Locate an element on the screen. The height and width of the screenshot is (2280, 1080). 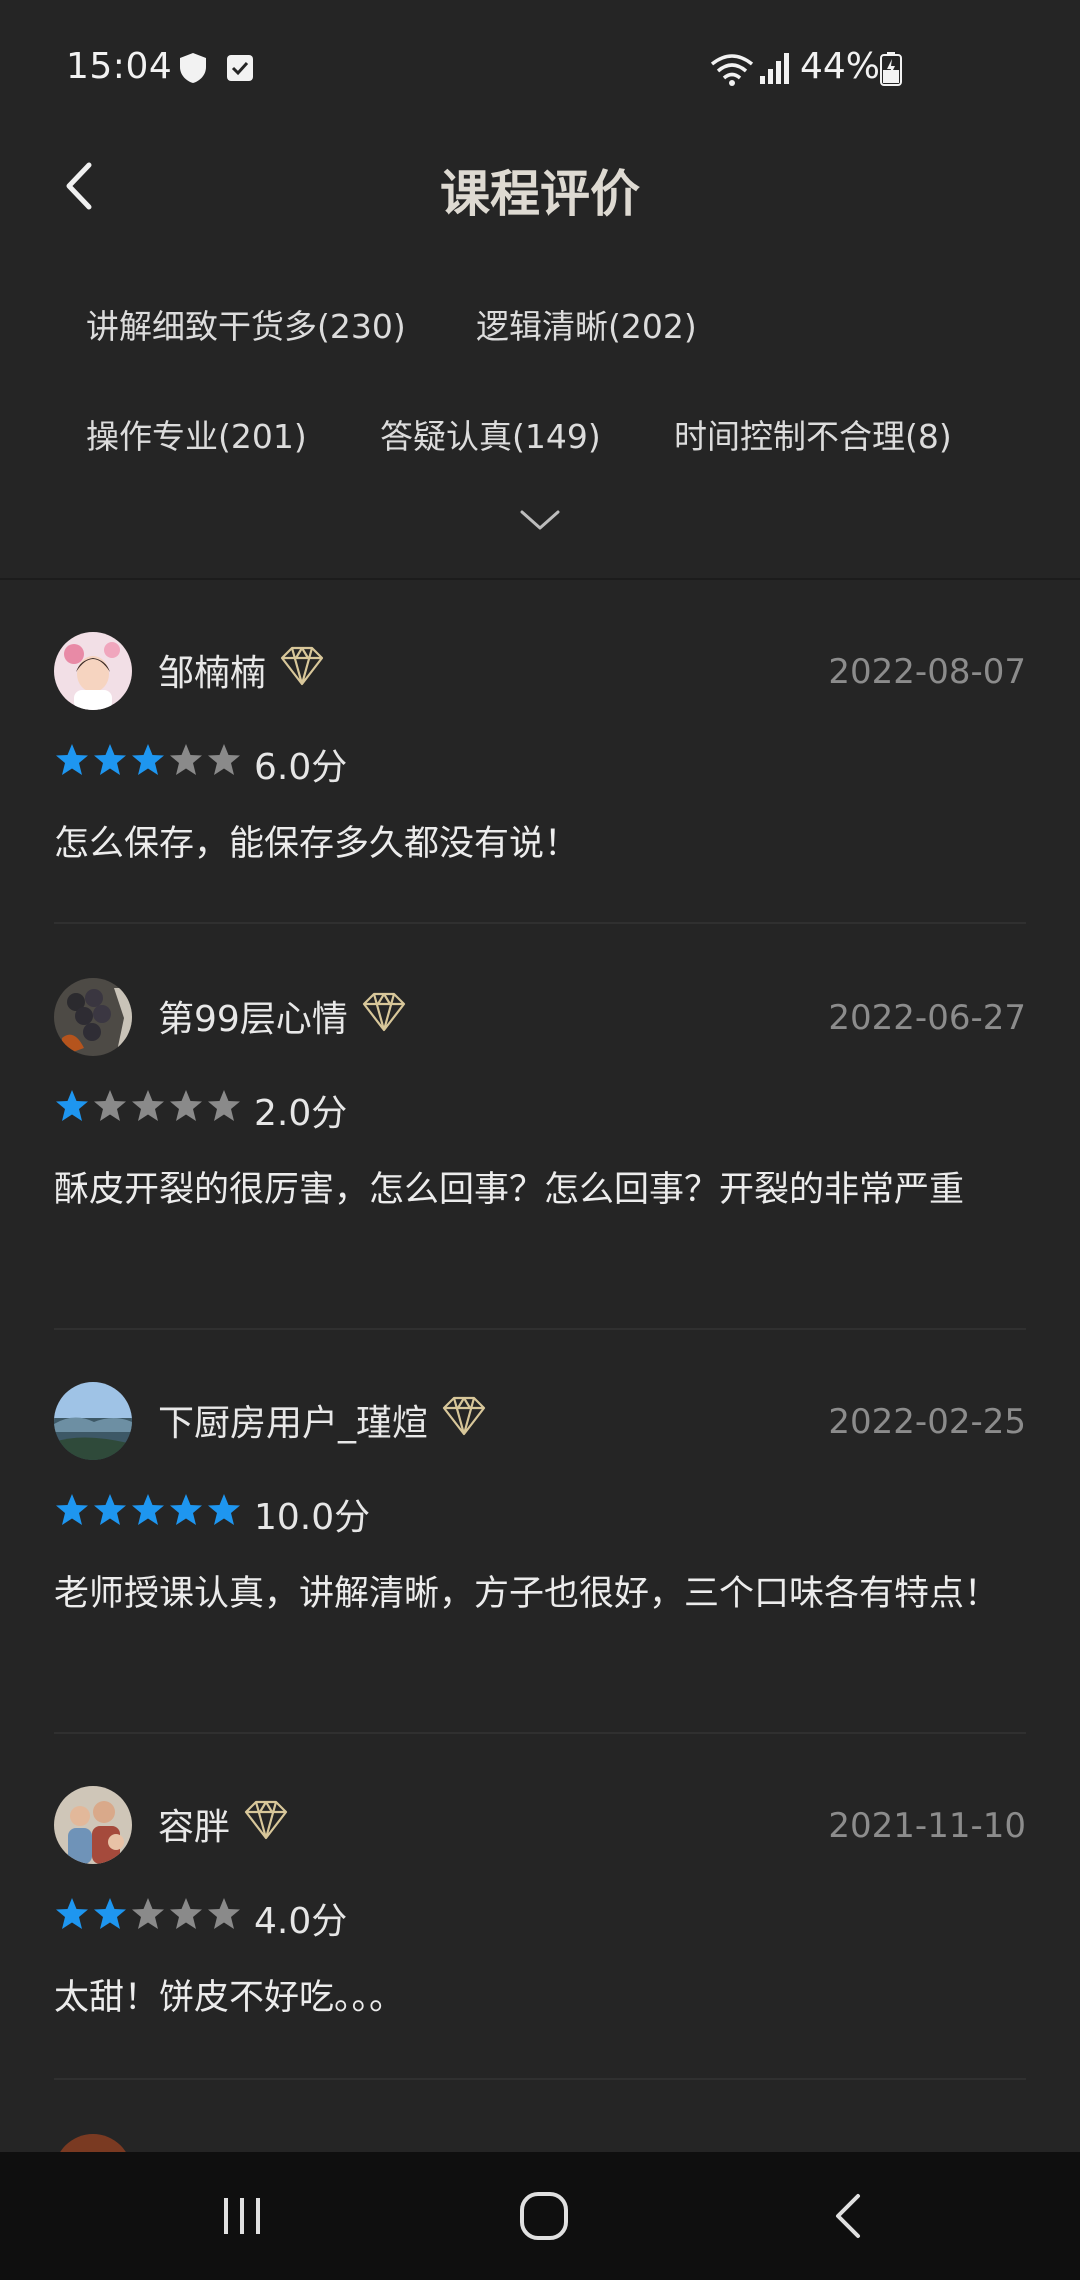
review-text: 酥皮开裂的很厉害，怎么回事？怎么回事？开裂的非常严重 is located at coordinates (509, 1190).